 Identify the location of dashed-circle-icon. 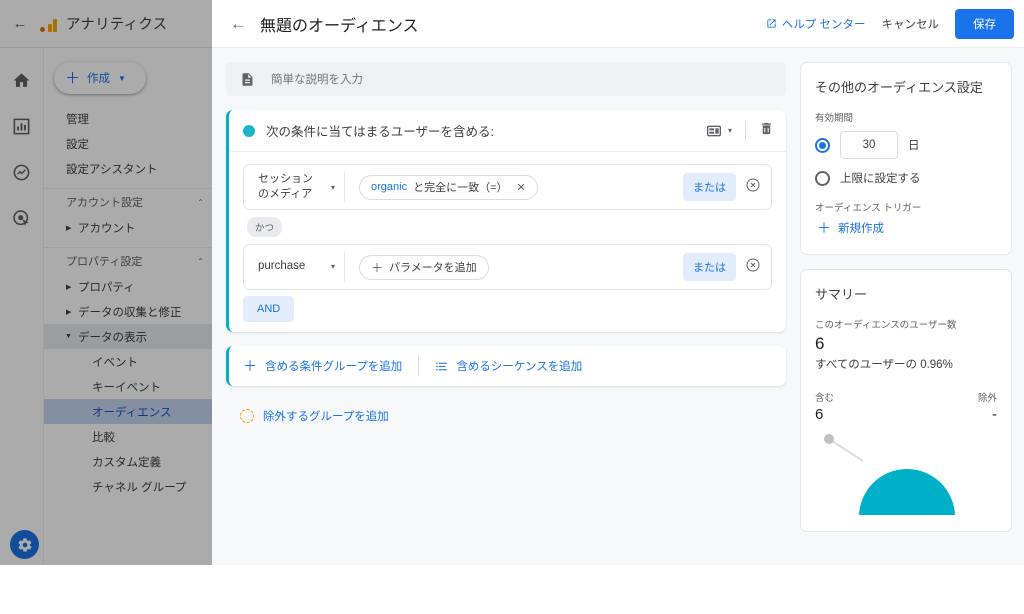
(247, 416).